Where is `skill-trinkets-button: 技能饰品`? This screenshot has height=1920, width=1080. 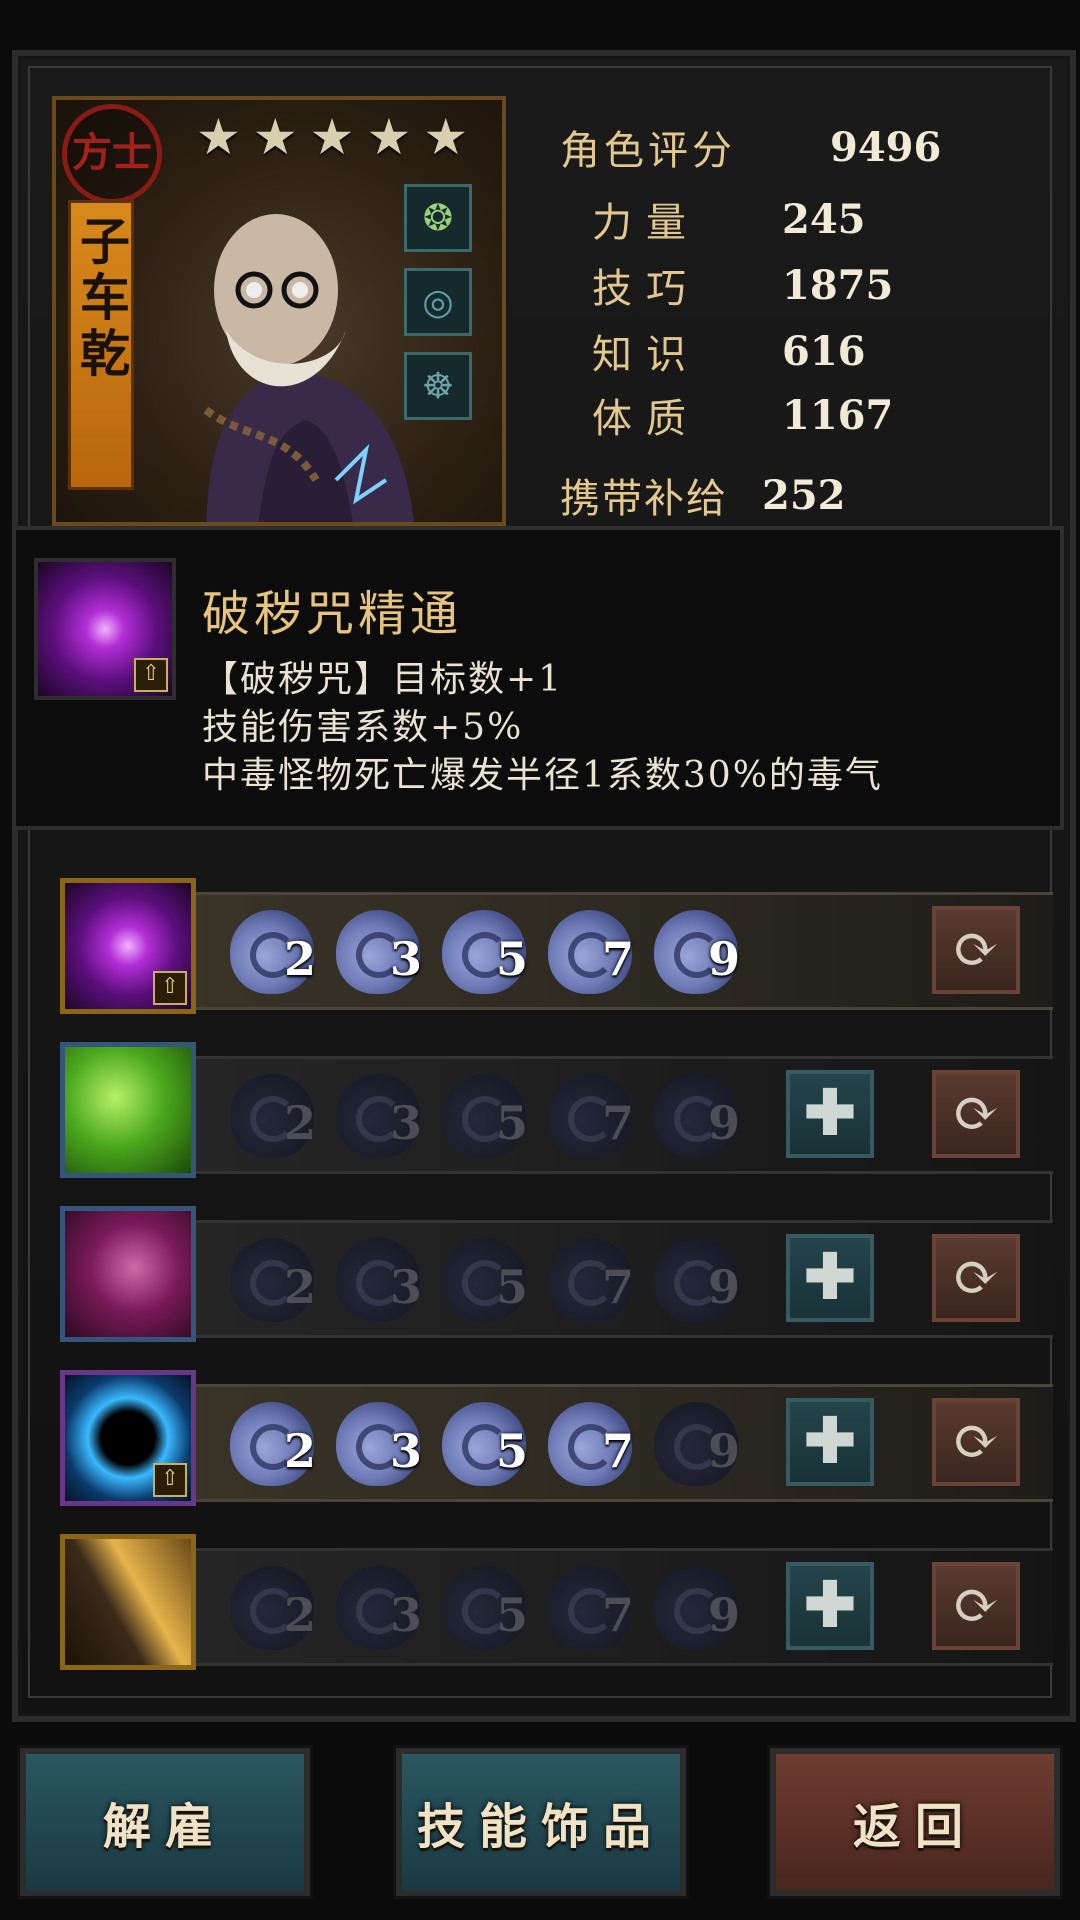
skill-trinkets-button: 技能饰品 is located at coordinates (541, 1822).